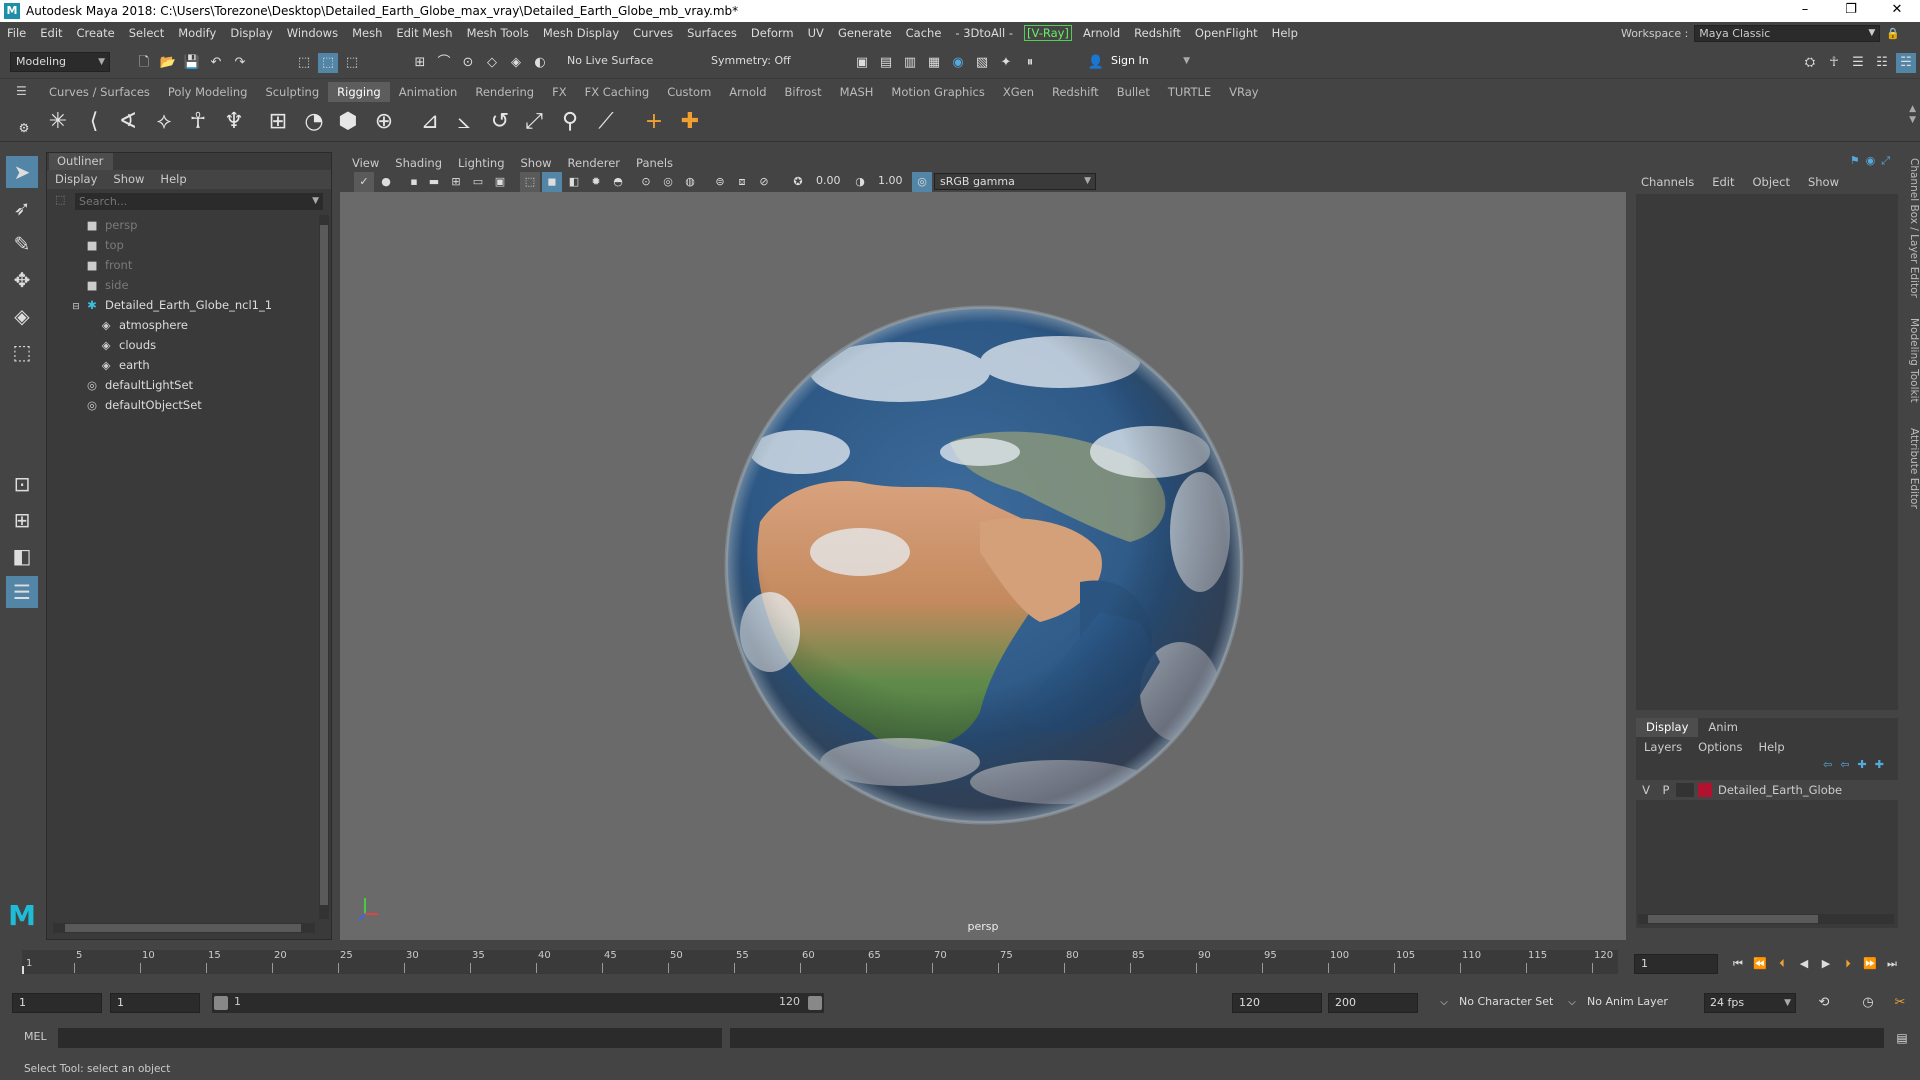 This screenshot has width=1920, height=1080. Describe the element at coordinates (498, 33) in the screenshot. I see `menu-mesh-tools: Mesh Tools` at that location.